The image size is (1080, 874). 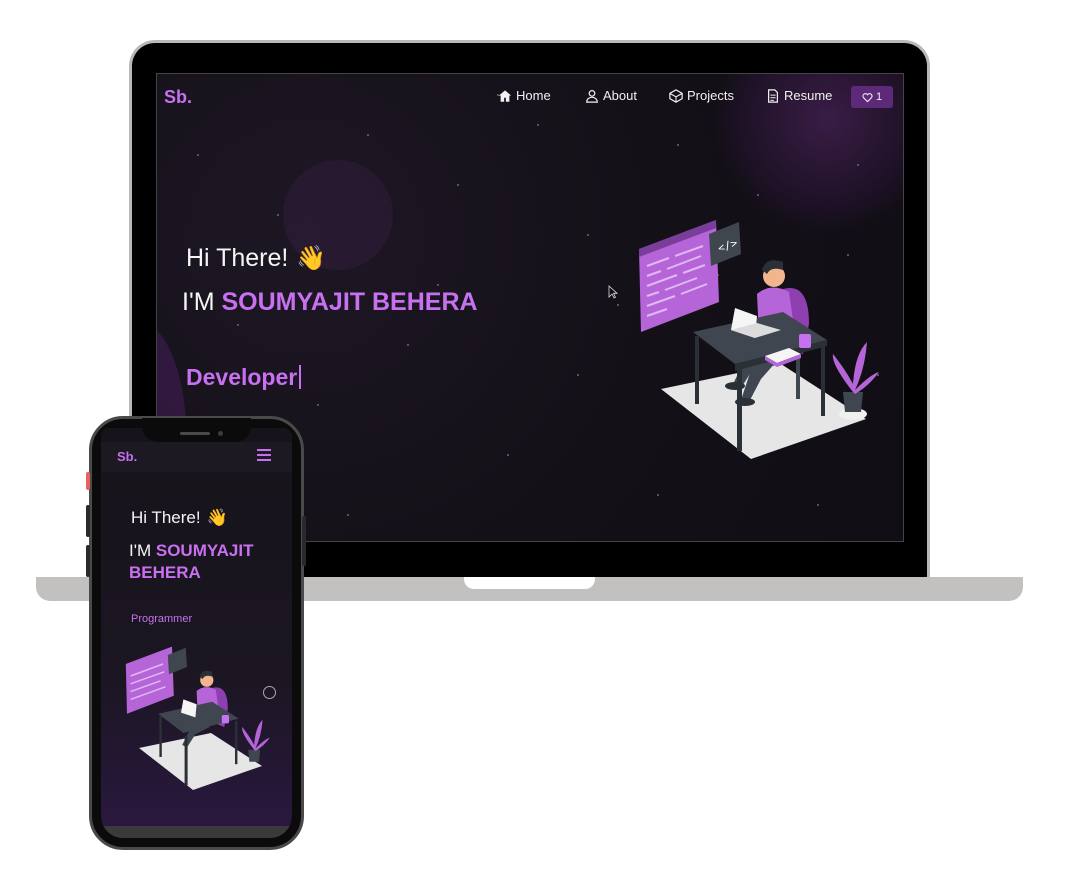 I want to click on nav-about: About, so click(x=611, y=95).